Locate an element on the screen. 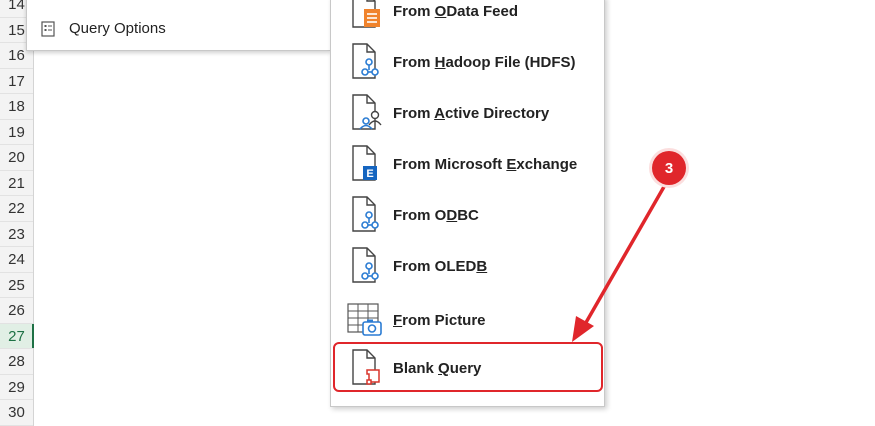  row-header: 30 is located at coordinates (16, 413).